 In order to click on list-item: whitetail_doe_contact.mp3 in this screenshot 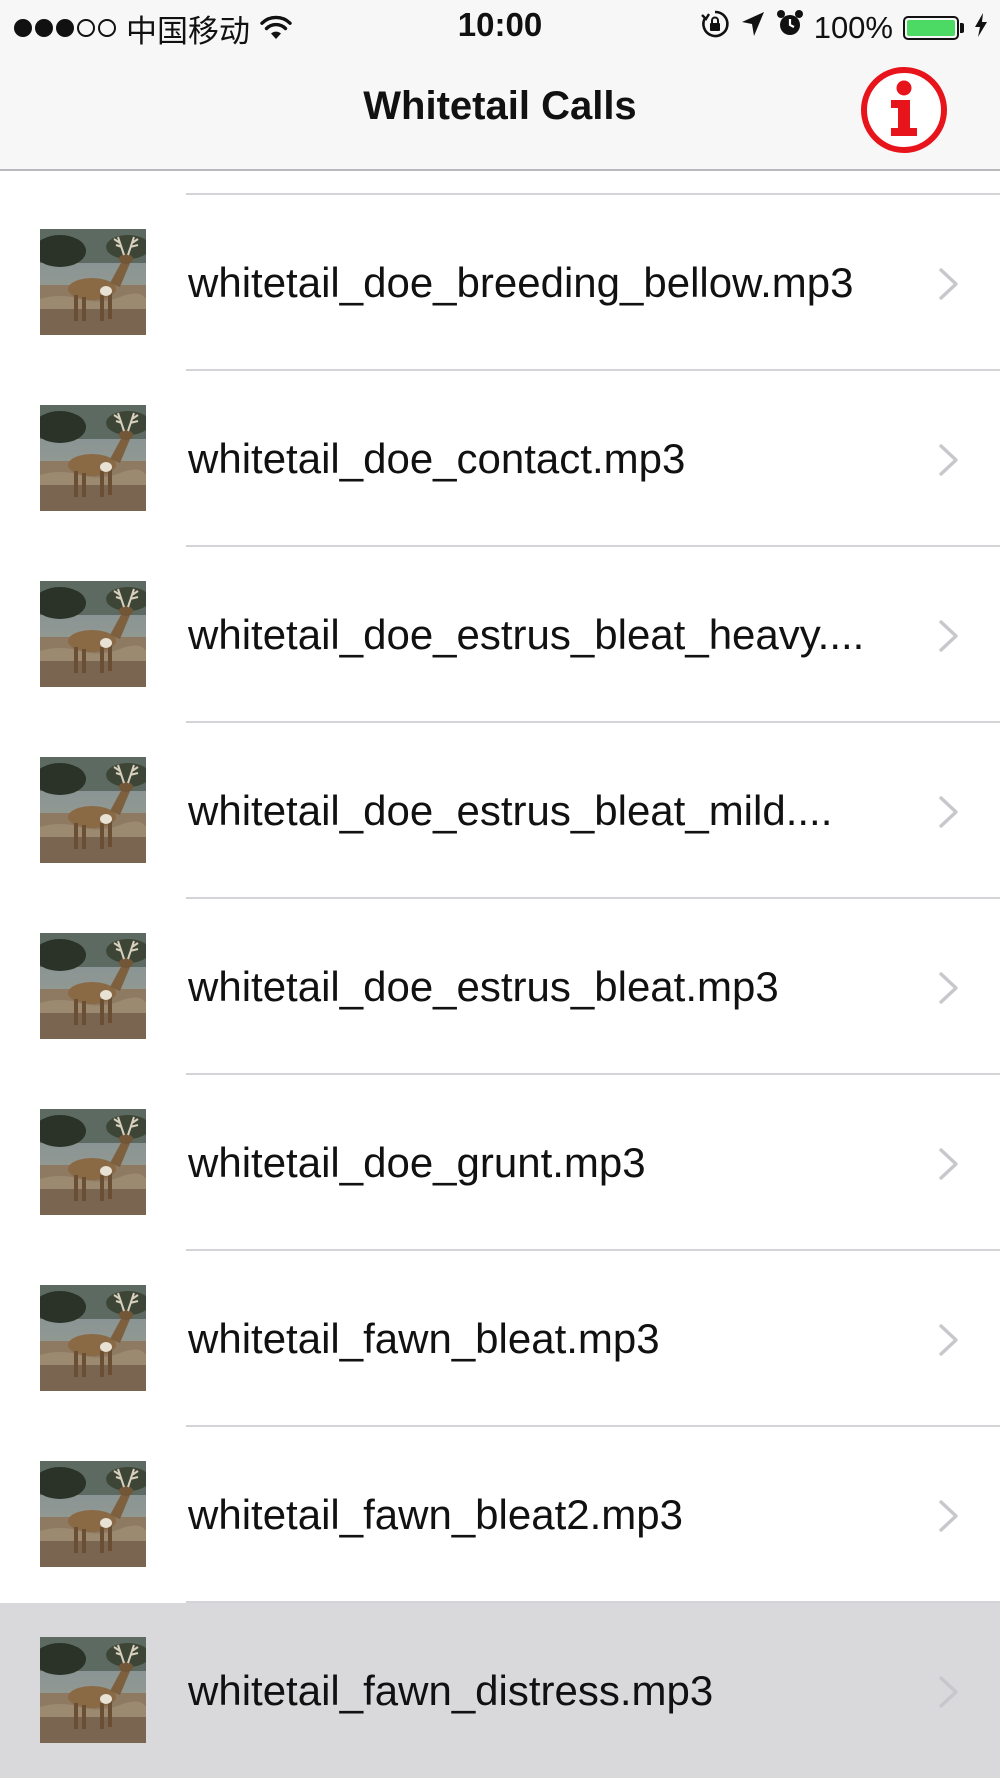, I will do `click(500, 459)`.